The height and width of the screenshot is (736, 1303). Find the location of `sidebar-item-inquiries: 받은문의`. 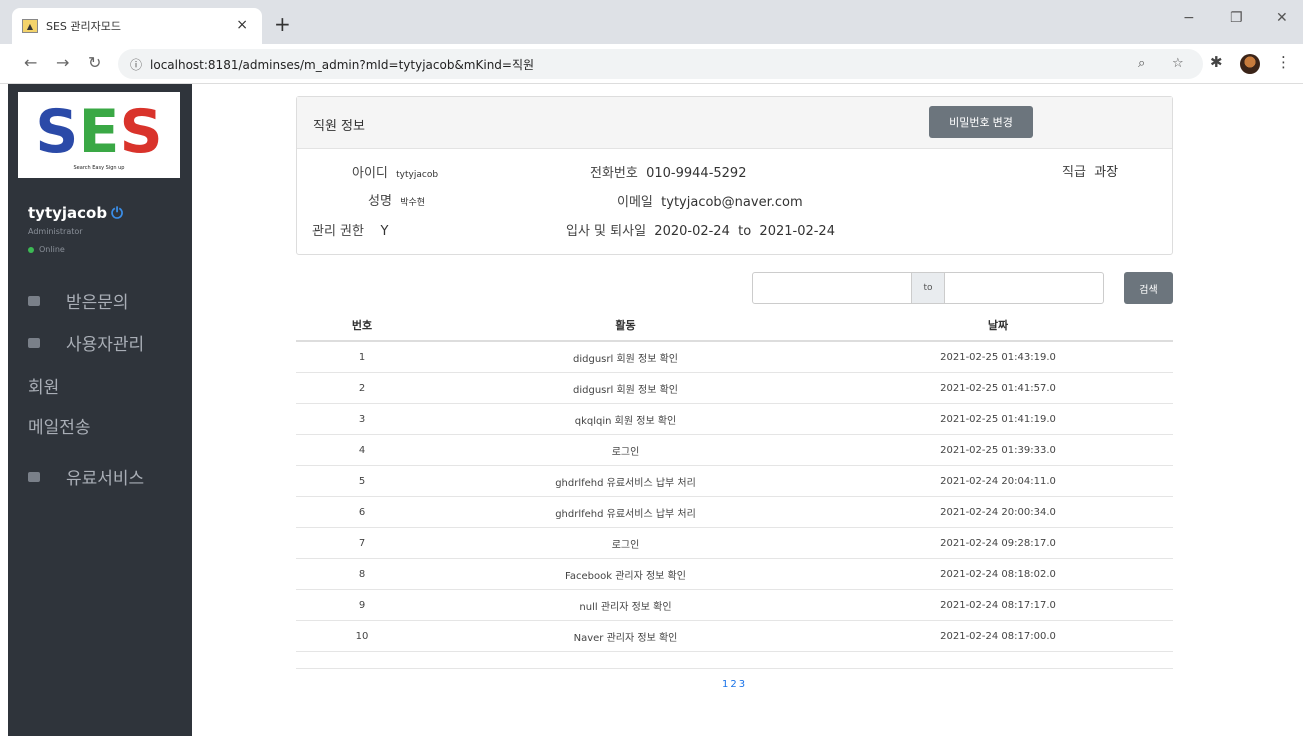

sidebar-item-inquiries: 받은문의 is located at coordinates (78, 300).